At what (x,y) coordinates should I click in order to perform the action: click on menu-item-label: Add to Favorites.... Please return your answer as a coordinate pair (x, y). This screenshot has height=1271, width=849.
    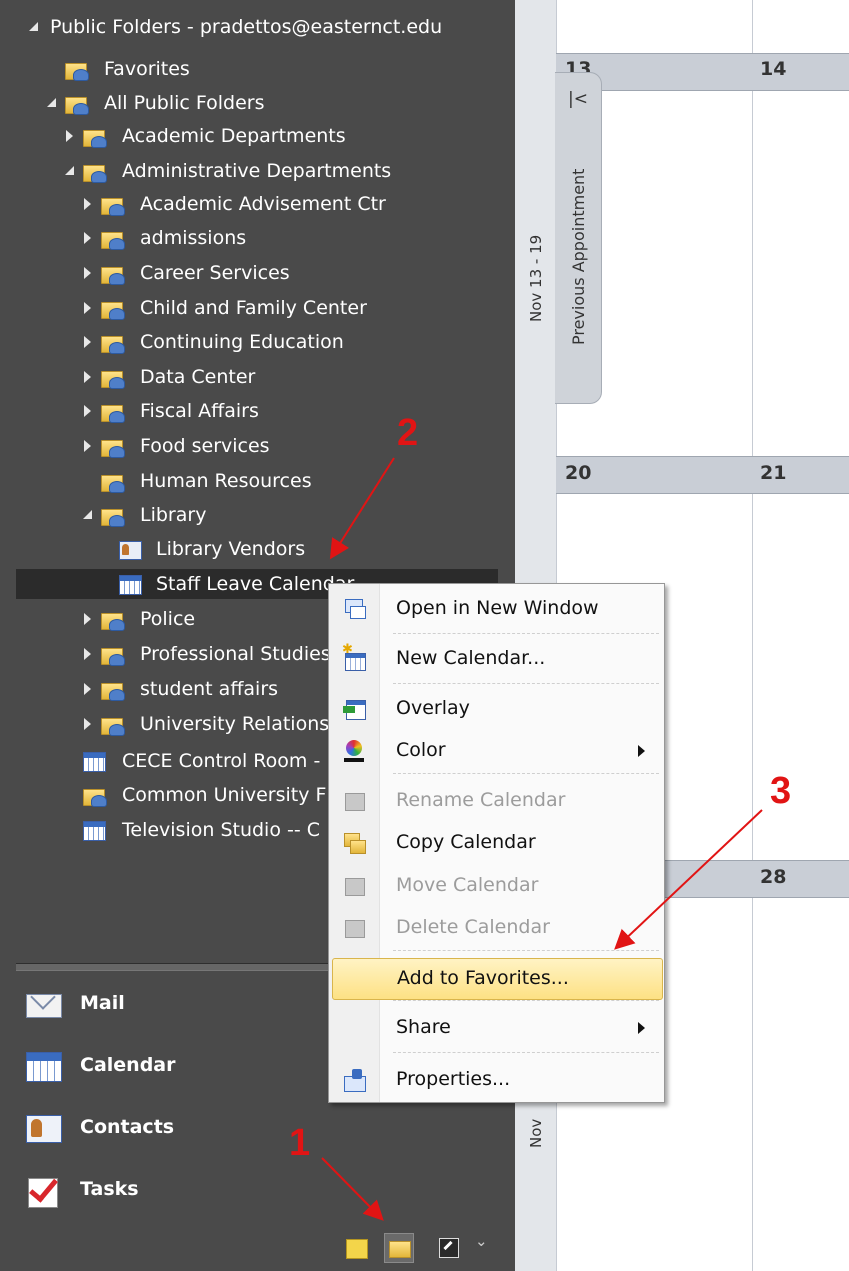
    Looking at the image, I should click on (483, 978).